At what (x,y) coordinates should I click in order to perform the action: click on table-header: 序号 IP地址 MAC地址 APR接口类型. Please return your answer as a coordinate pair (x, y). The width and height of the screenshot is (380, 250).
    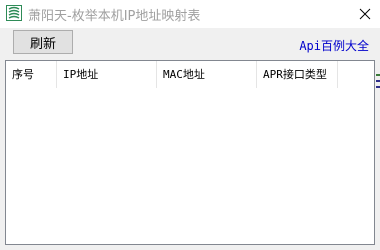
    Looking at the image, I should click on (190, 74).